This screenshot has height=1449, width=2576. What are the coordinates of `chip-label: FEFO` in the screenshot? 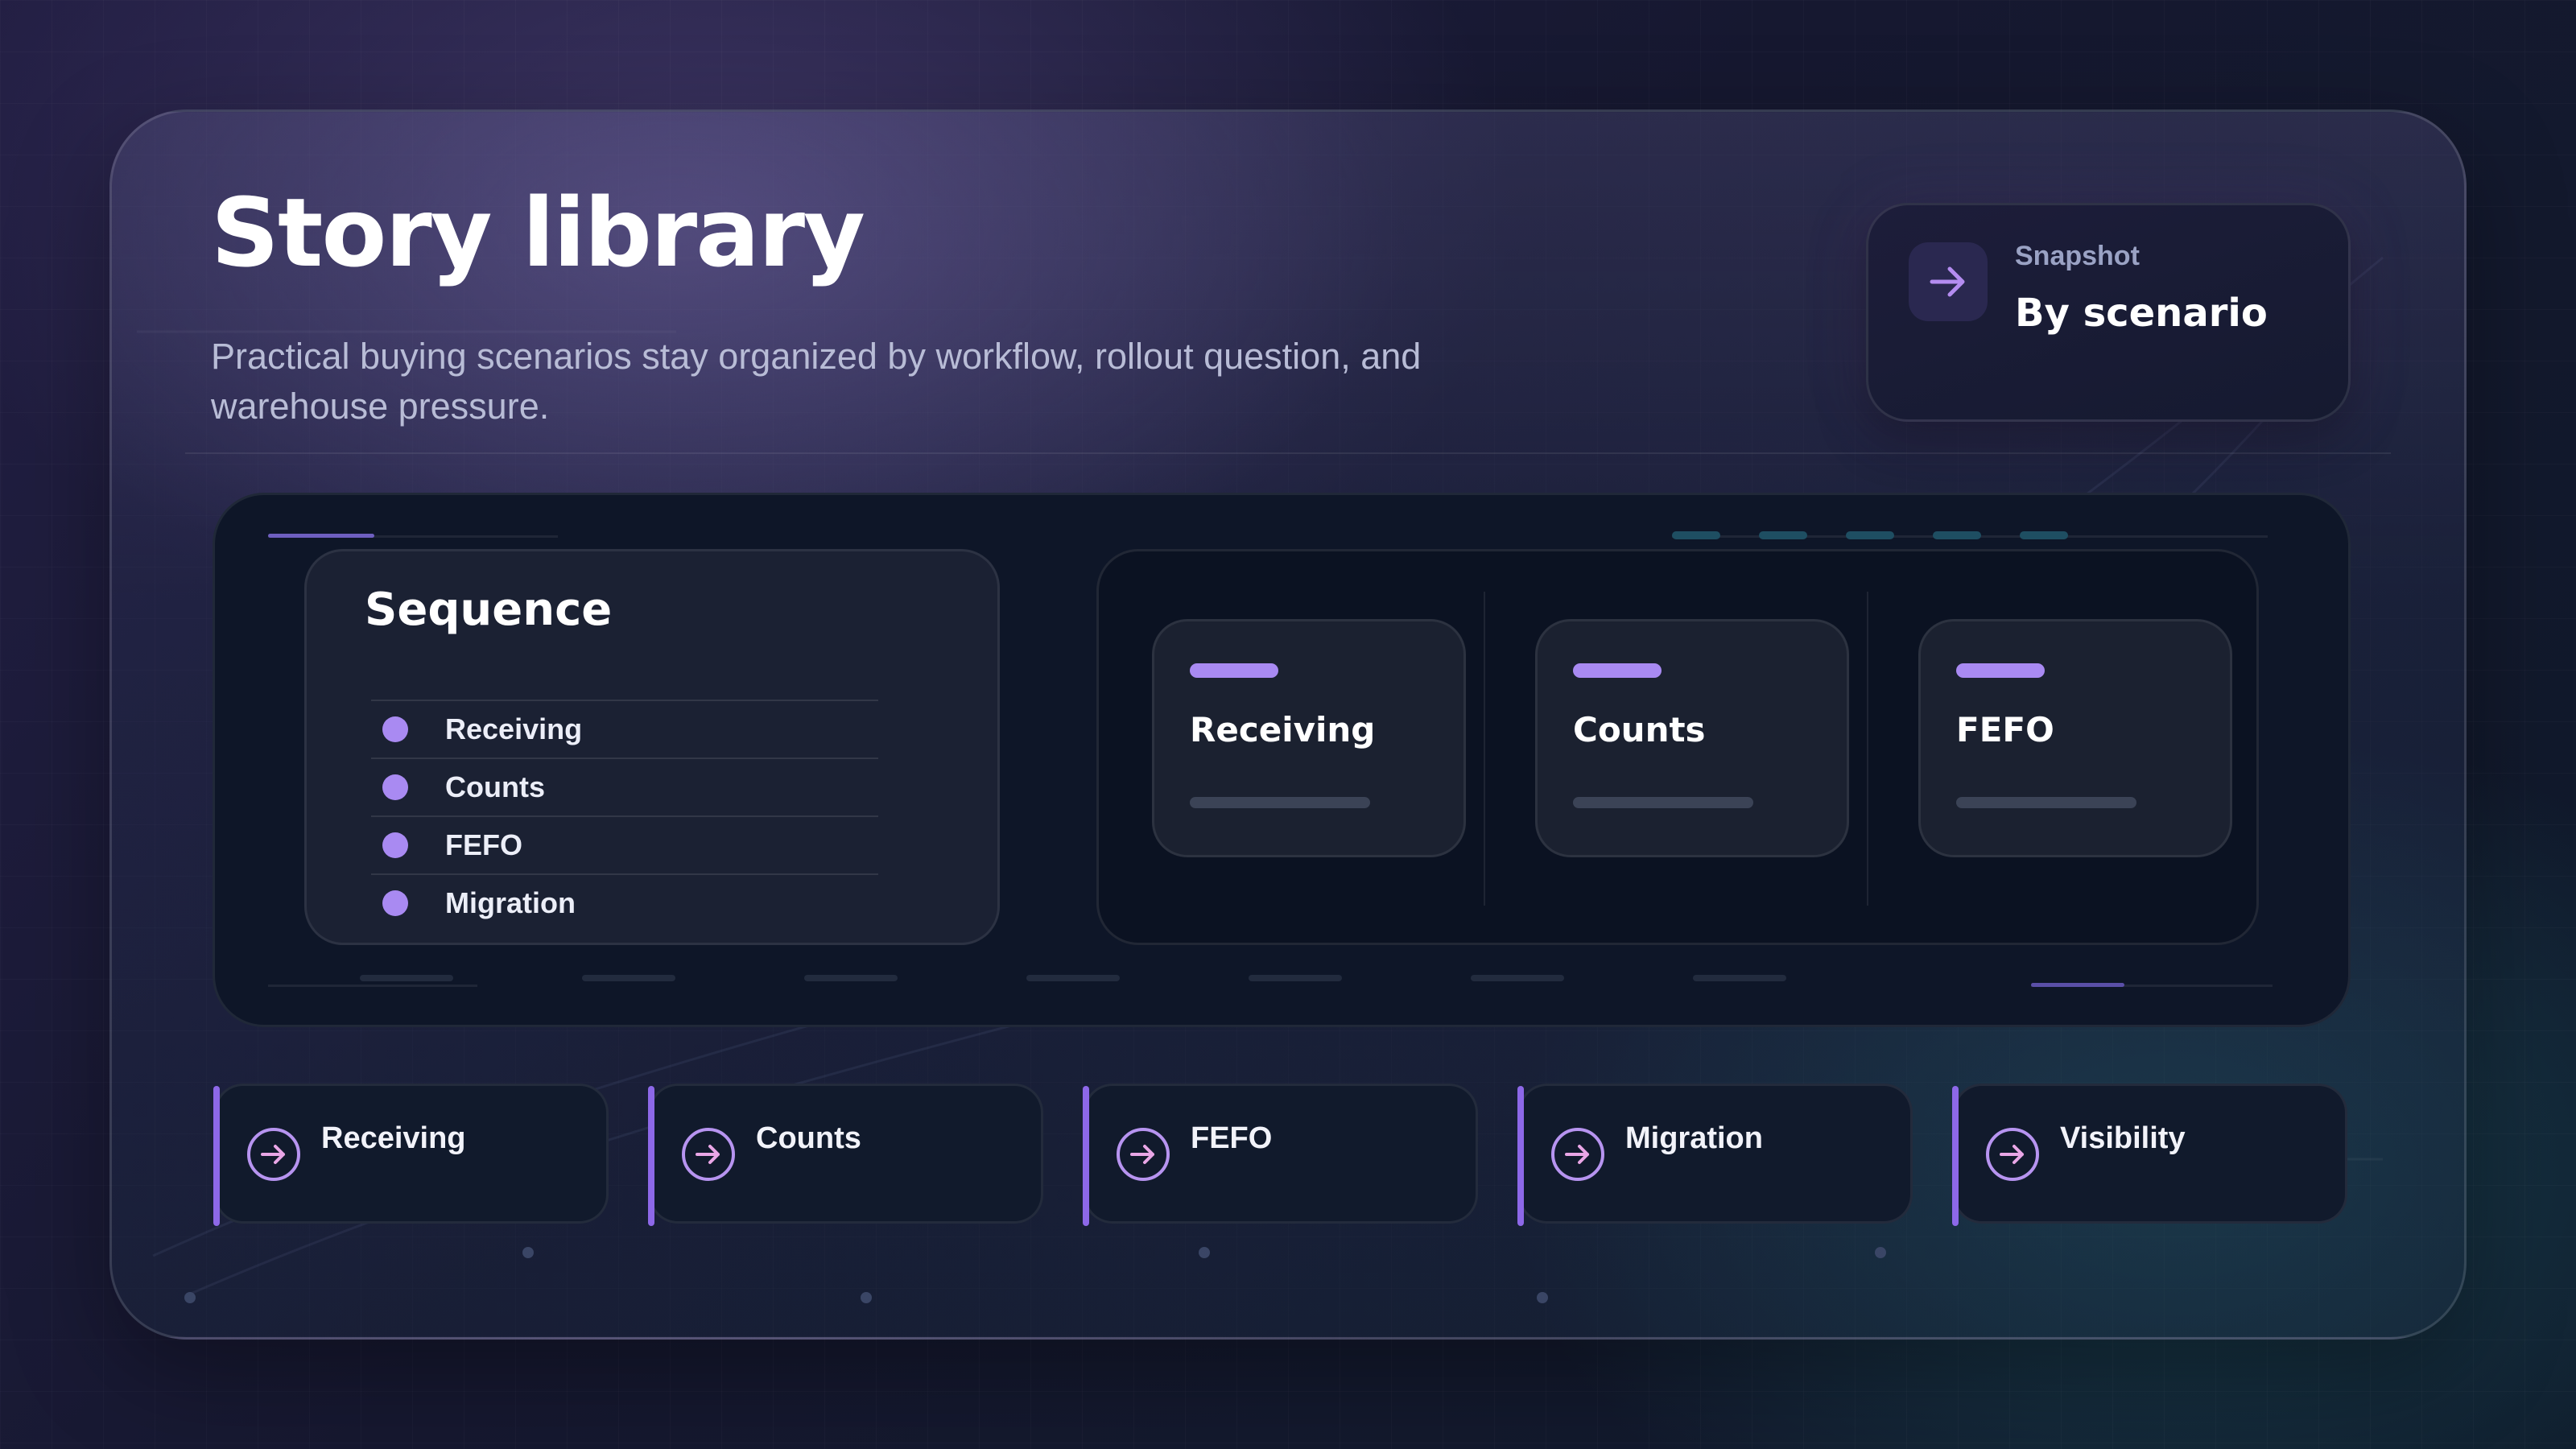 It's located at (1232, 1138).